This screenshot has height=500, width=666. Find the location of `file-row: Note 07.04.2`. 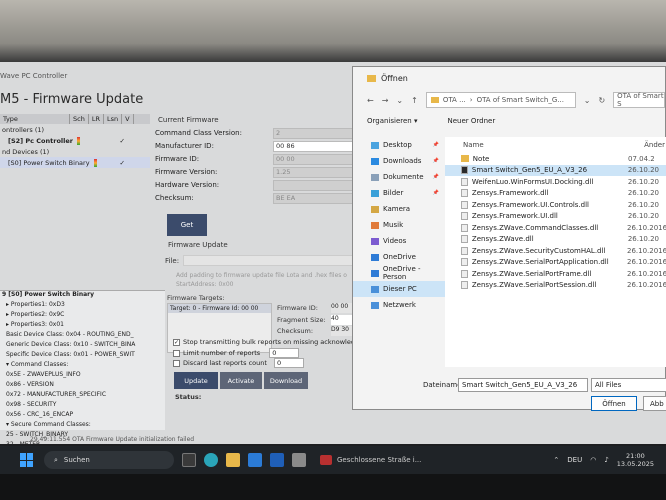

file-row: Note 07.04.2 is located at coordinates (555, 159).